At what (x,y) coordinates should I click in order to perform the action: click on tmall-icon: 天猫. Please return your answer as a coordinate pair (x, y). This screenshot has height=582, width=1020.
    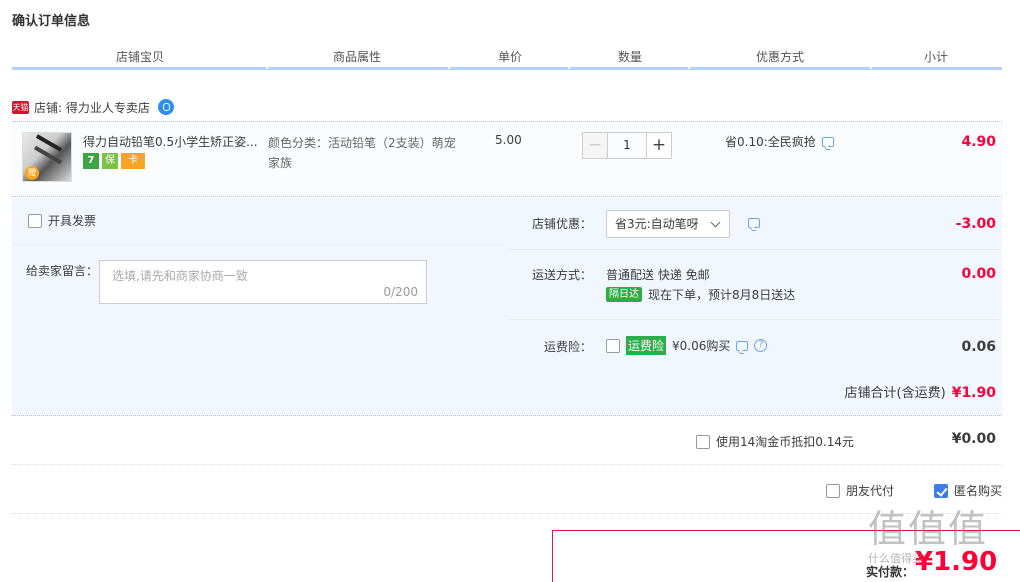
    Looking at the image, I should click on (20, 107).